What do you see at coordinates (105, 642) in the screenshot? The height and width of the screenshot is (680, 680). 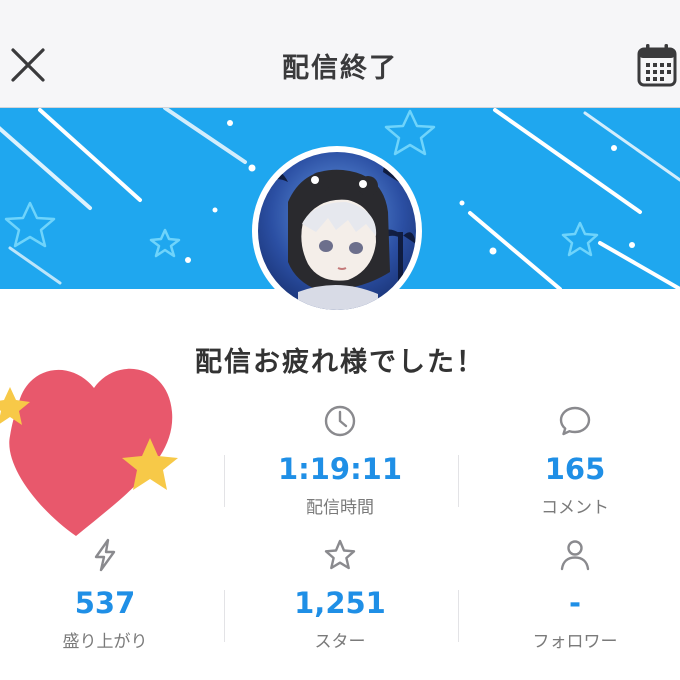 I see `excitement-label: 盛り上がり` at bounding box center [105, 642].